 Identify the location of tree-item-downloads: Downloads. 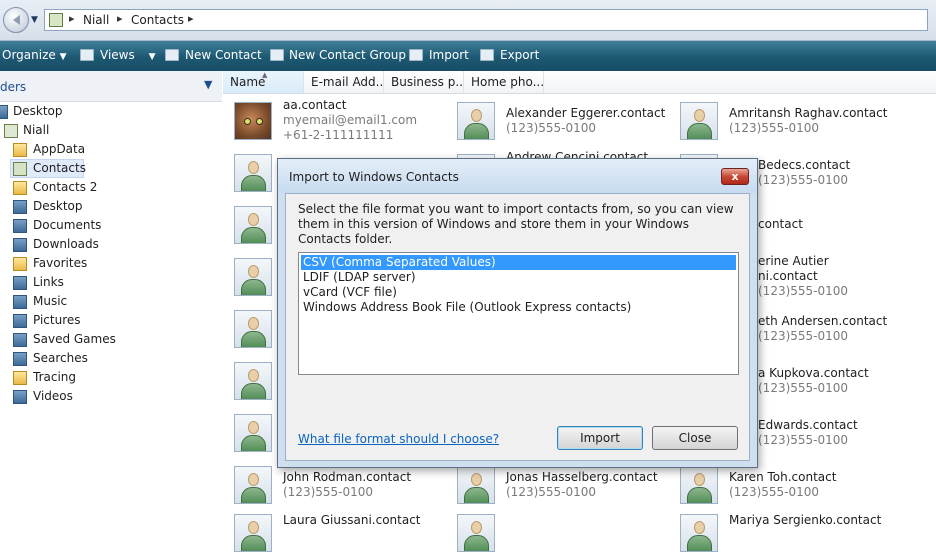
(75, 244).